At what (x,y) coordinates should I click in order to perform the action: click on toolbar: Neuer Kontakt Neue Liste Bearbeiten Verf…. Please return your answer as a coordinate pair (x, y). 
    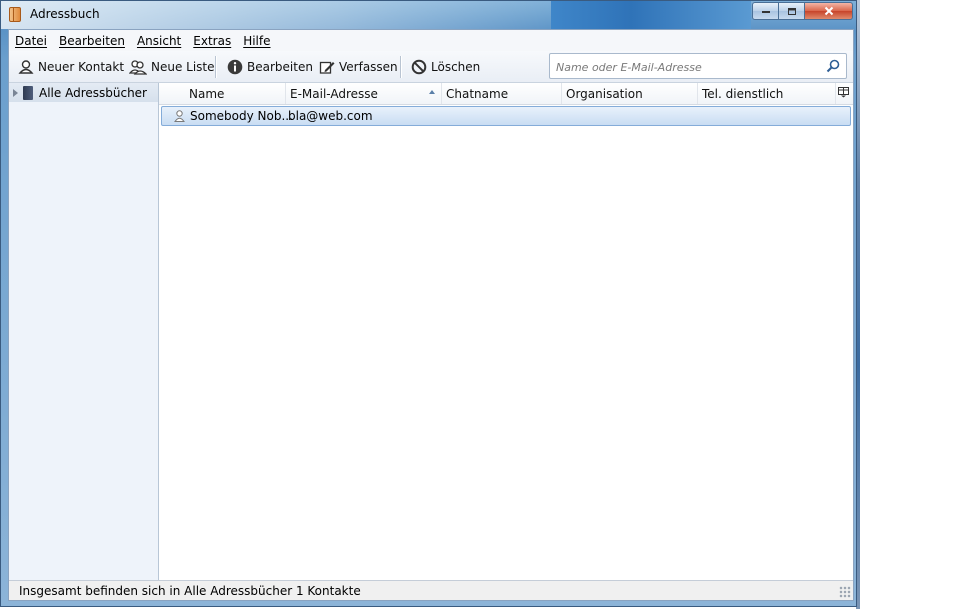
    Looking at the image, I should click on (431, 67).